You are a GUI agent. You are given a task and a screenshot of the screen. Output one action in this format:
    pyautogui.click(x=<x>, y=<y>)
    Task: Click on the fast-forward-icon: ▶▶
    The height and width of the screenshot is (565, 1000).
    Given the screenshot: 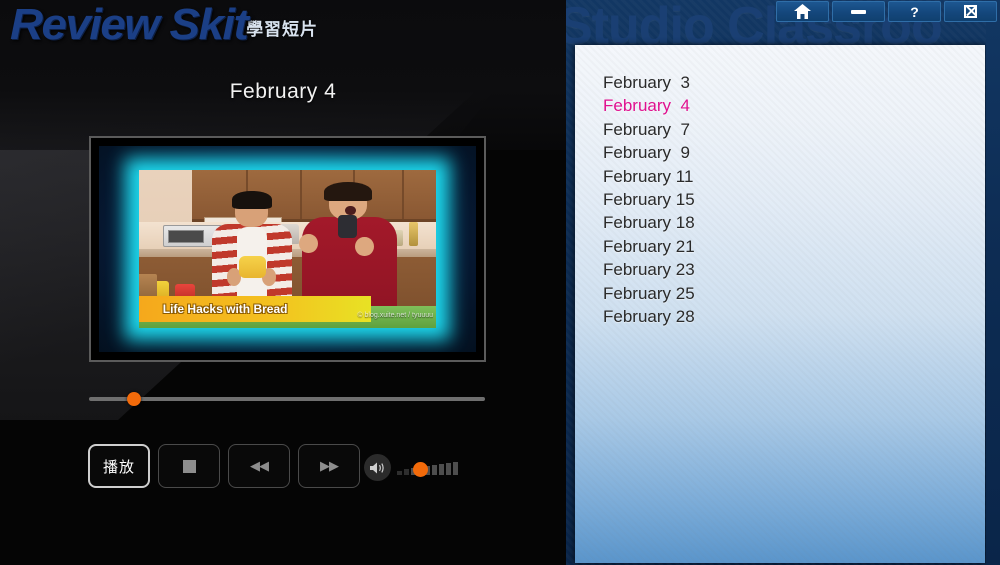 What is the action you would take?
    pyautogui.click(x=329, y=465)
    